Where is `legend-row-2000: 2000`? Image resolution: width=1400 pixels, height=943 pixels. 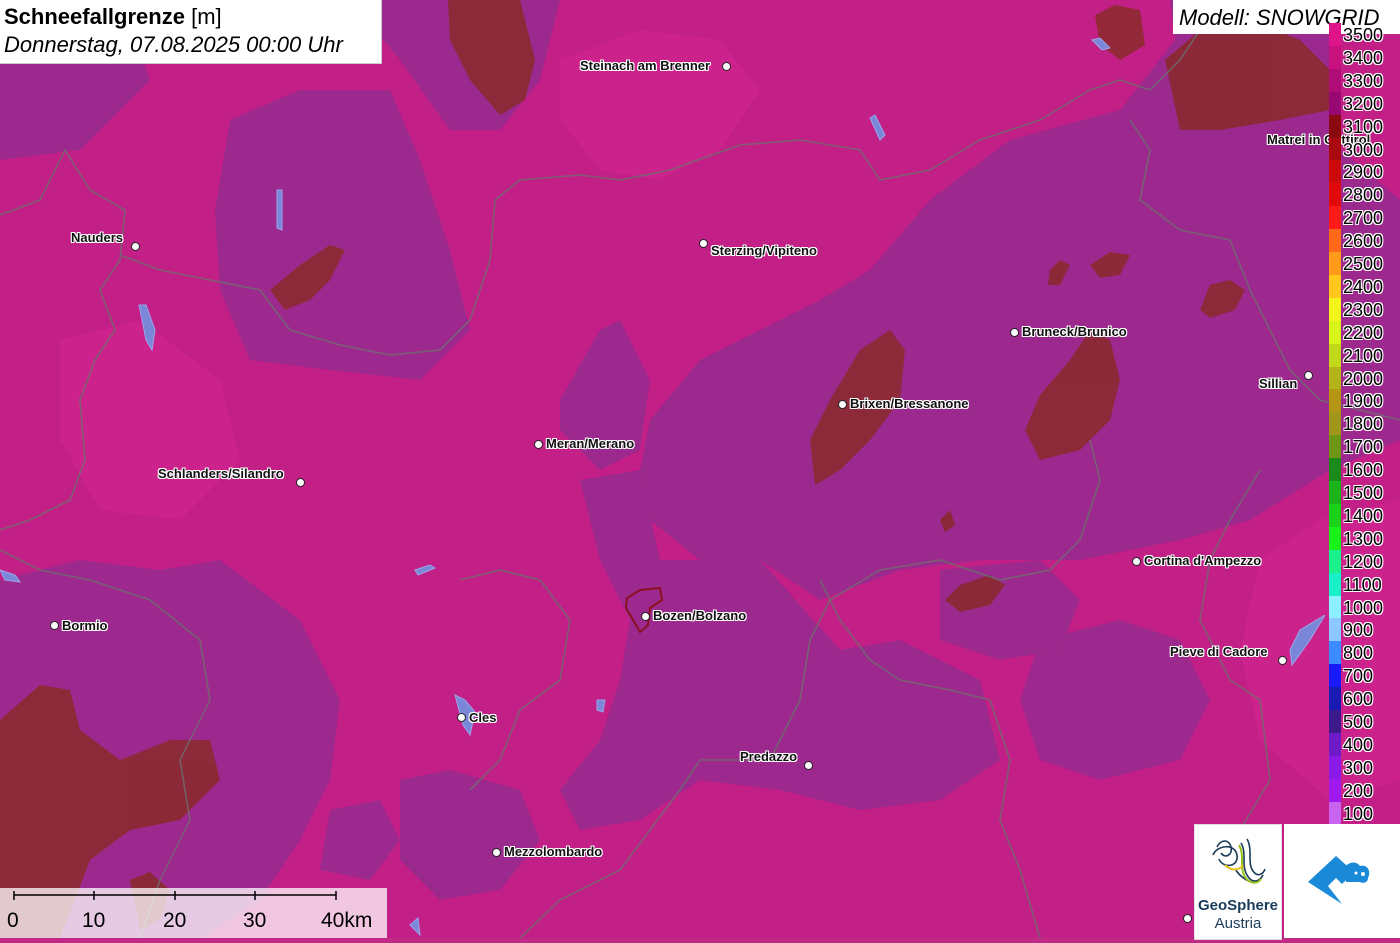 legend-row-2000: 2000 is located at coordinates (1364, 378).